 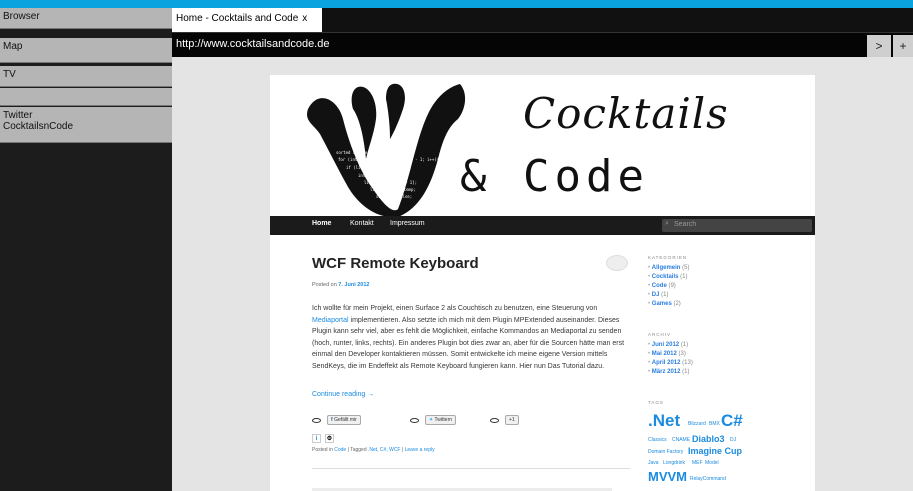 I want to click on tab-title: Home - Cocktails and Code, so click(x=237, y=18).